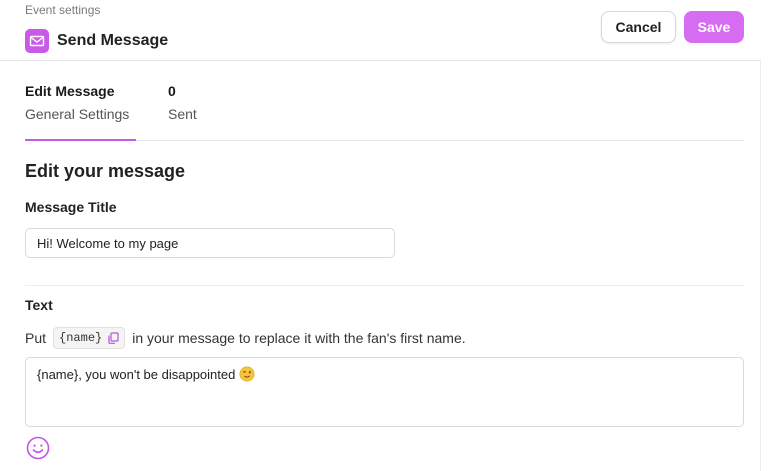  I want to click on tab-general-settings: Edit Message General Settings, so click(80, 112).